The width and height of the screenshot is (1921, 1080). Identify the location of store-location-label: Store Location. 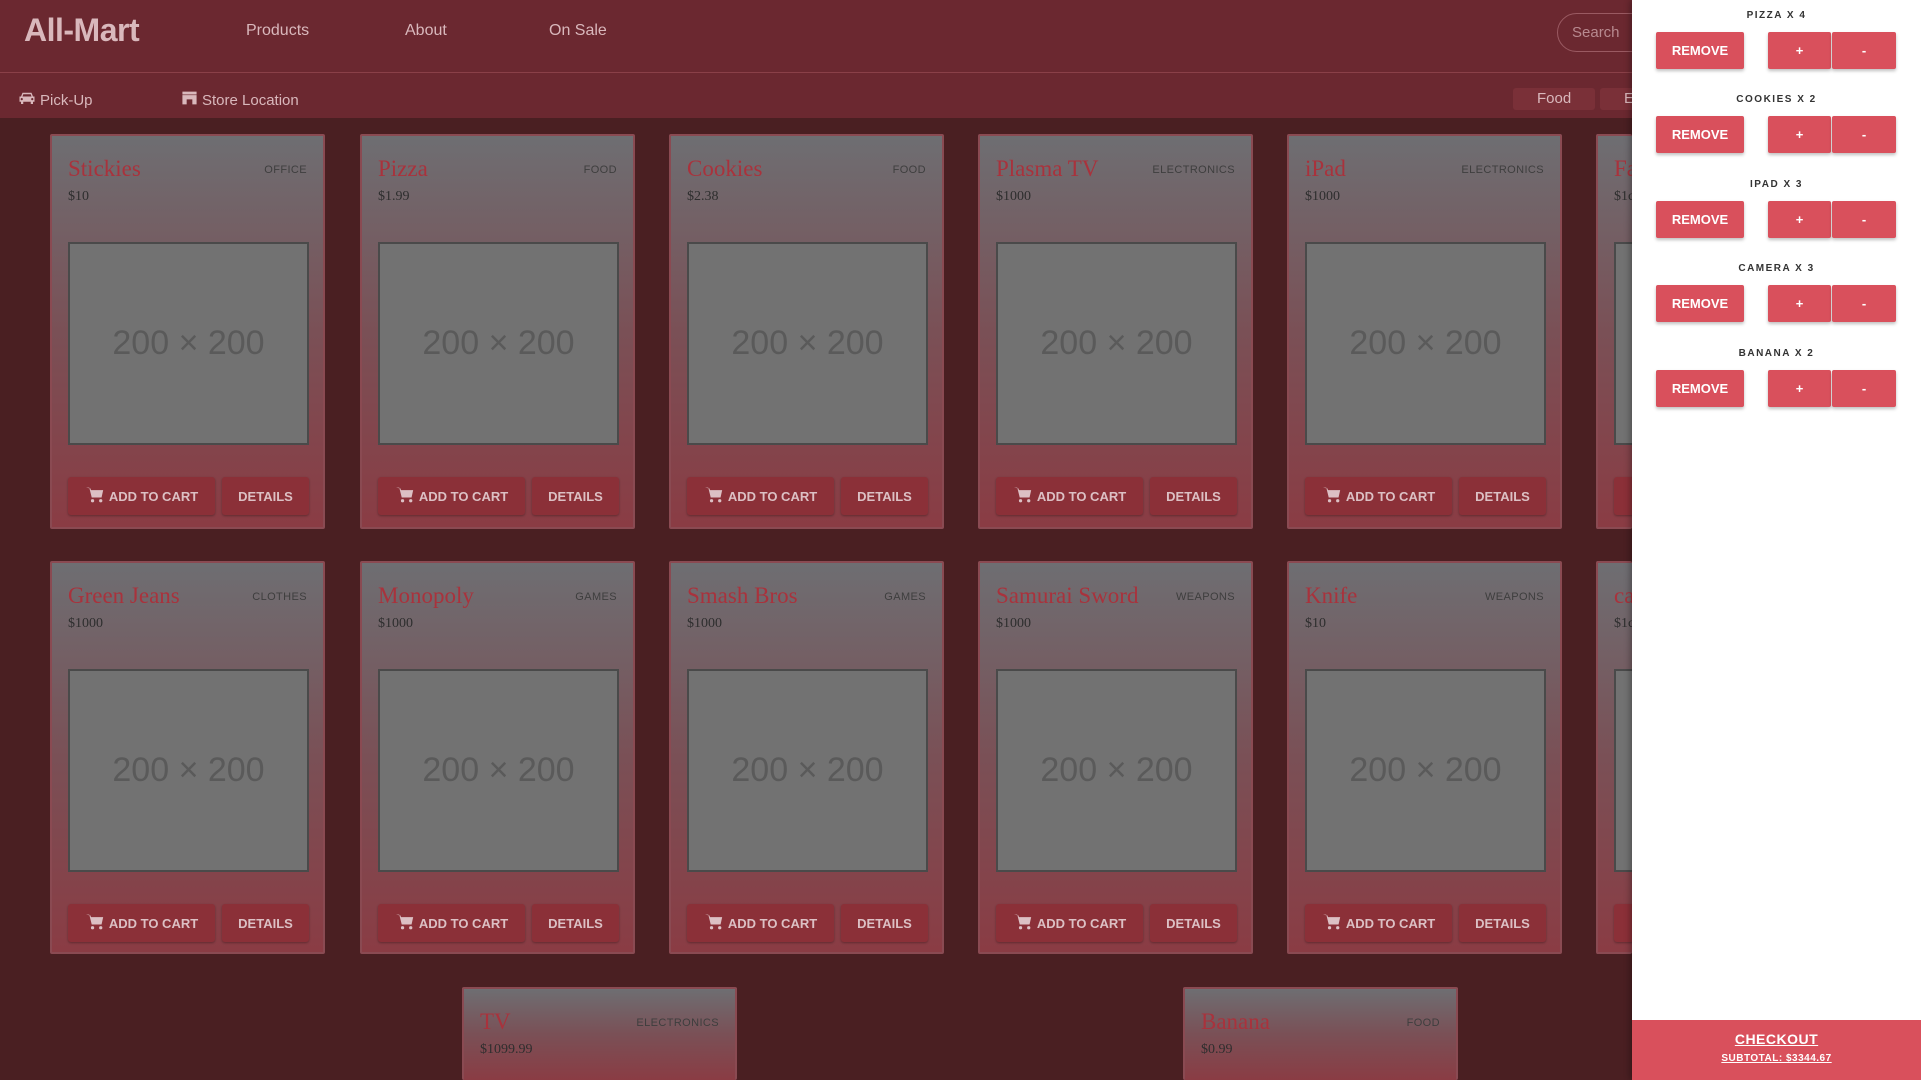
(250, 100).